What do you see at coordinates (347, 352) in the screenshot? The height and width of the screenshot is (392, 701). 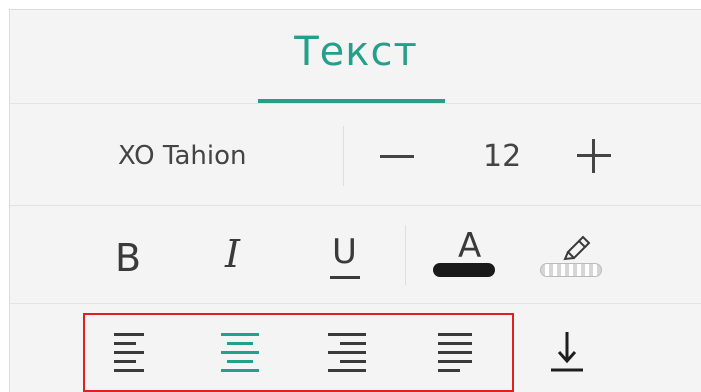 I see `align-right-icon` at bounding box center [347, 352].